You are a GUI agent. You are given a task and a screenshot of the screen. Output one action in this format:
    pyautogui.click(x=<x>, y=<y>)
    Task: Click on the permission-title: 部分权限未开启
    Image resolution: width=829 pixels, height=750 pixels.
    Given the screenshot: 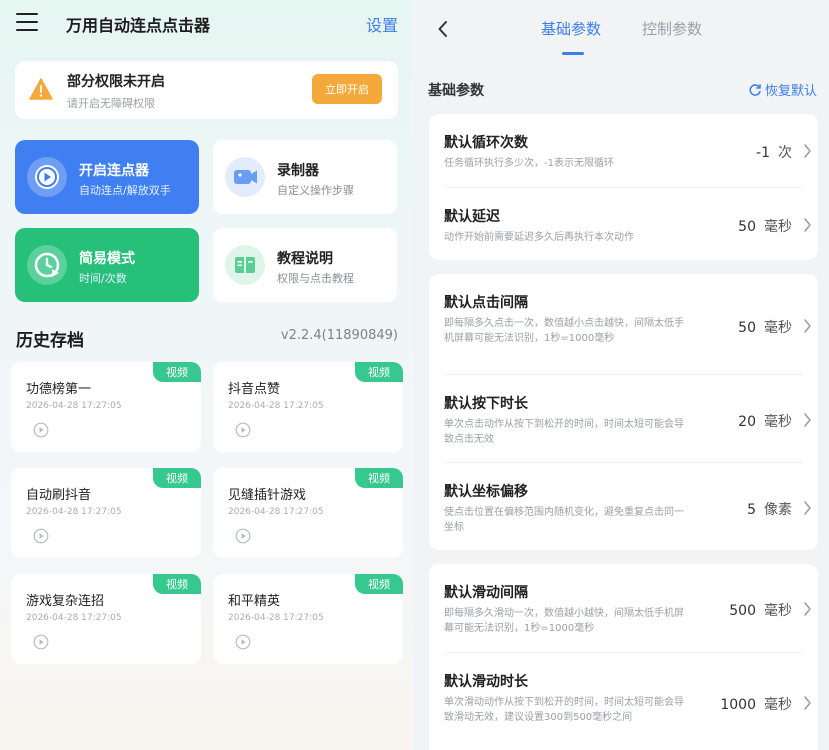 What is the action you would take?
    pyautogui.click(x=116, y=82)
    